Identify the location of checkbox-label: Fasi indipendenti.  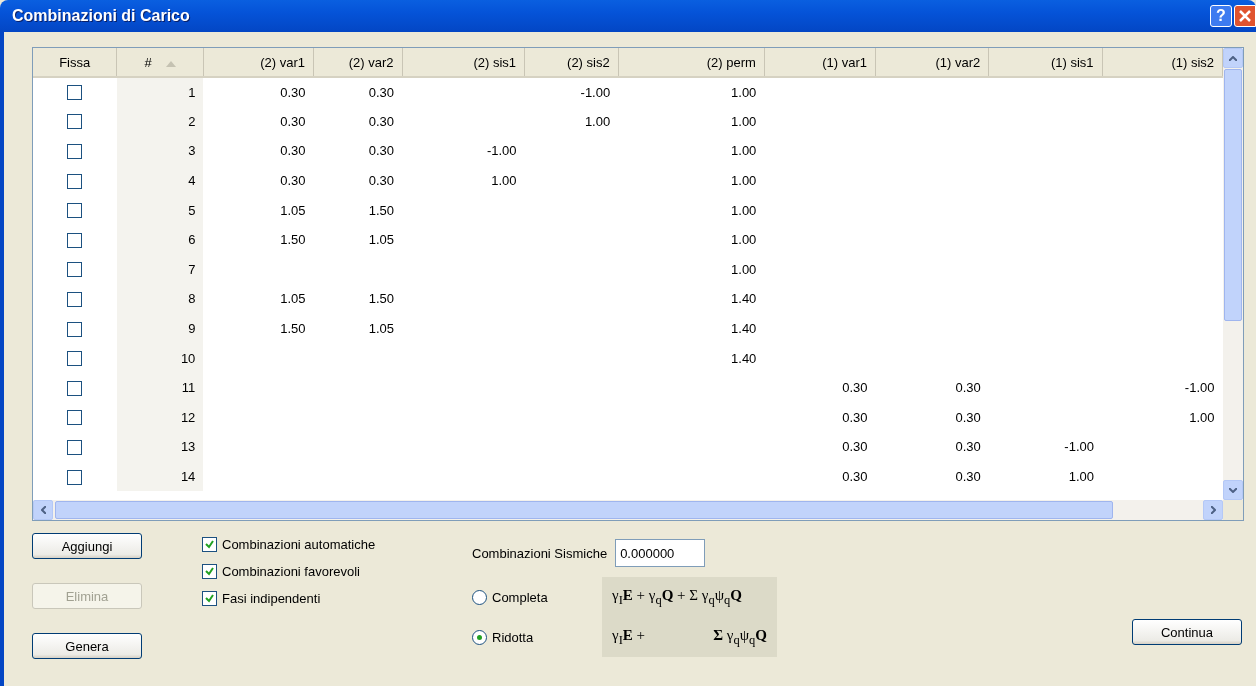
(271, 598).